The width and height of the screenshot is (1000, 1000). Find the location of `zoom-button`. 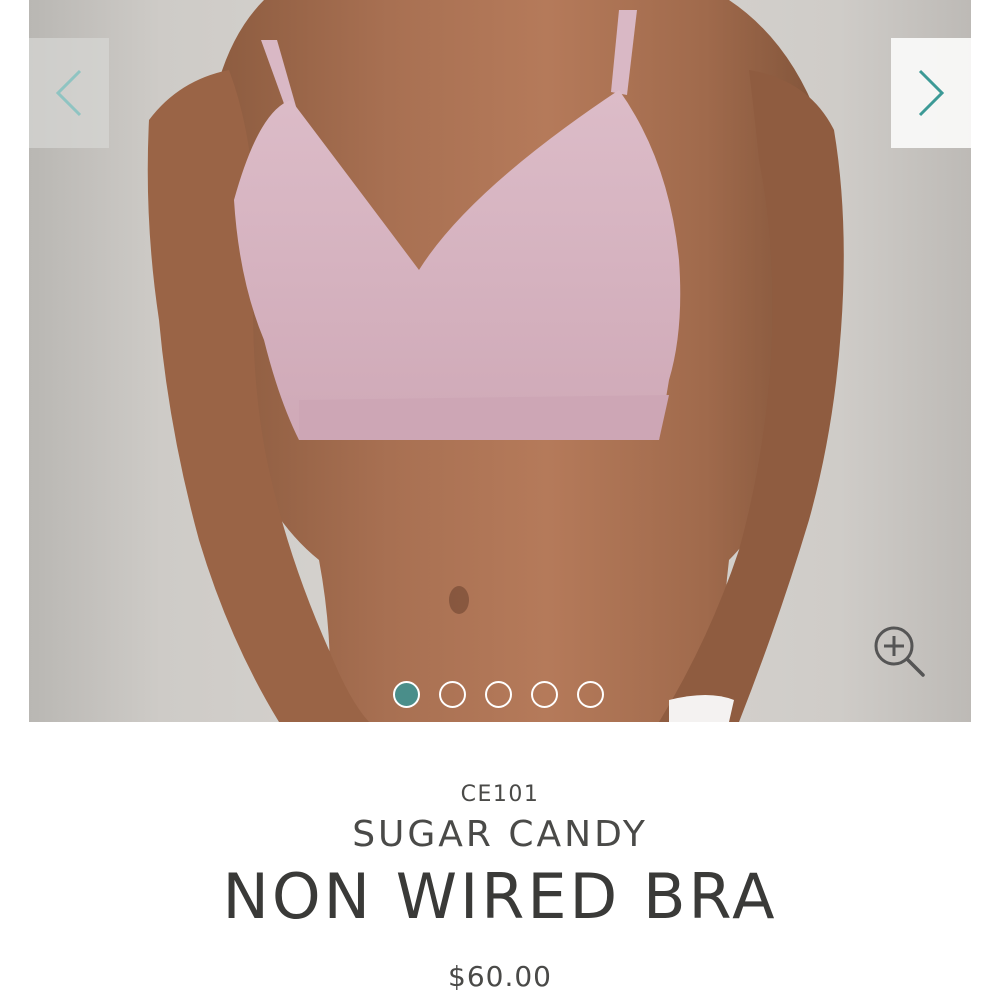

zoom-button is located at coordinates (899, 651).